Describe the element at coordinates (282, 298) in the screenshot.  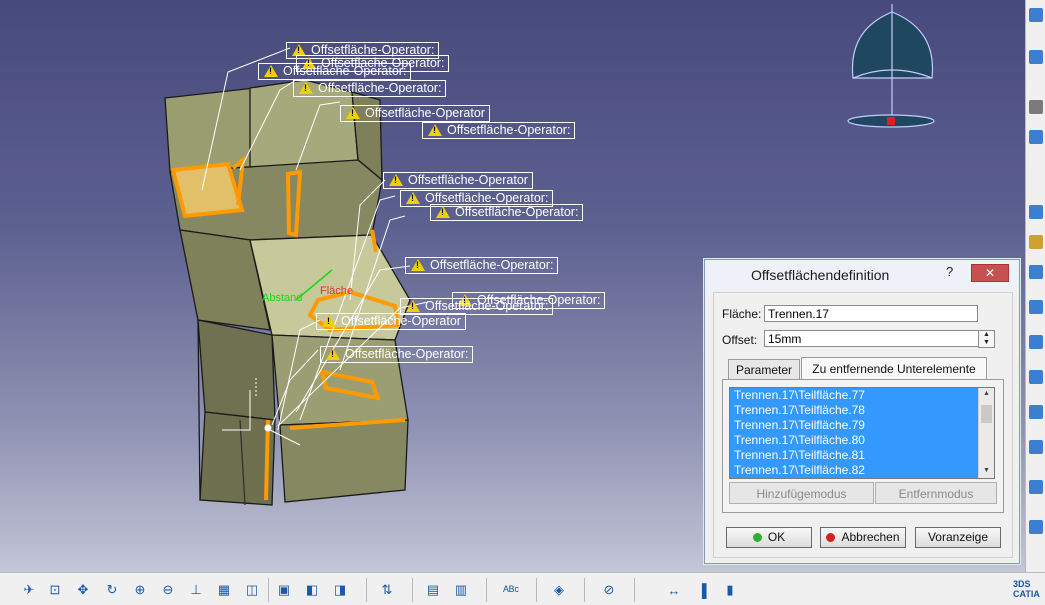
I see `distance-label: Abstand` at that location.